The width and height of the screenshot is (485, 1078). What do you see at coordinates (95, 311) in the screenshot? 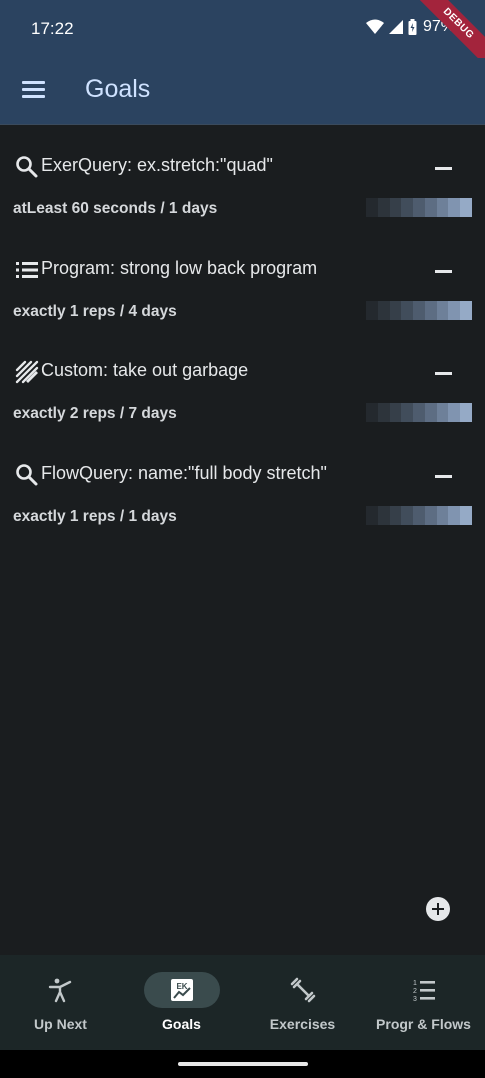
I see `goal-subtitle: exactly 1 reps / 4 days` at bounding box center [95, 311].